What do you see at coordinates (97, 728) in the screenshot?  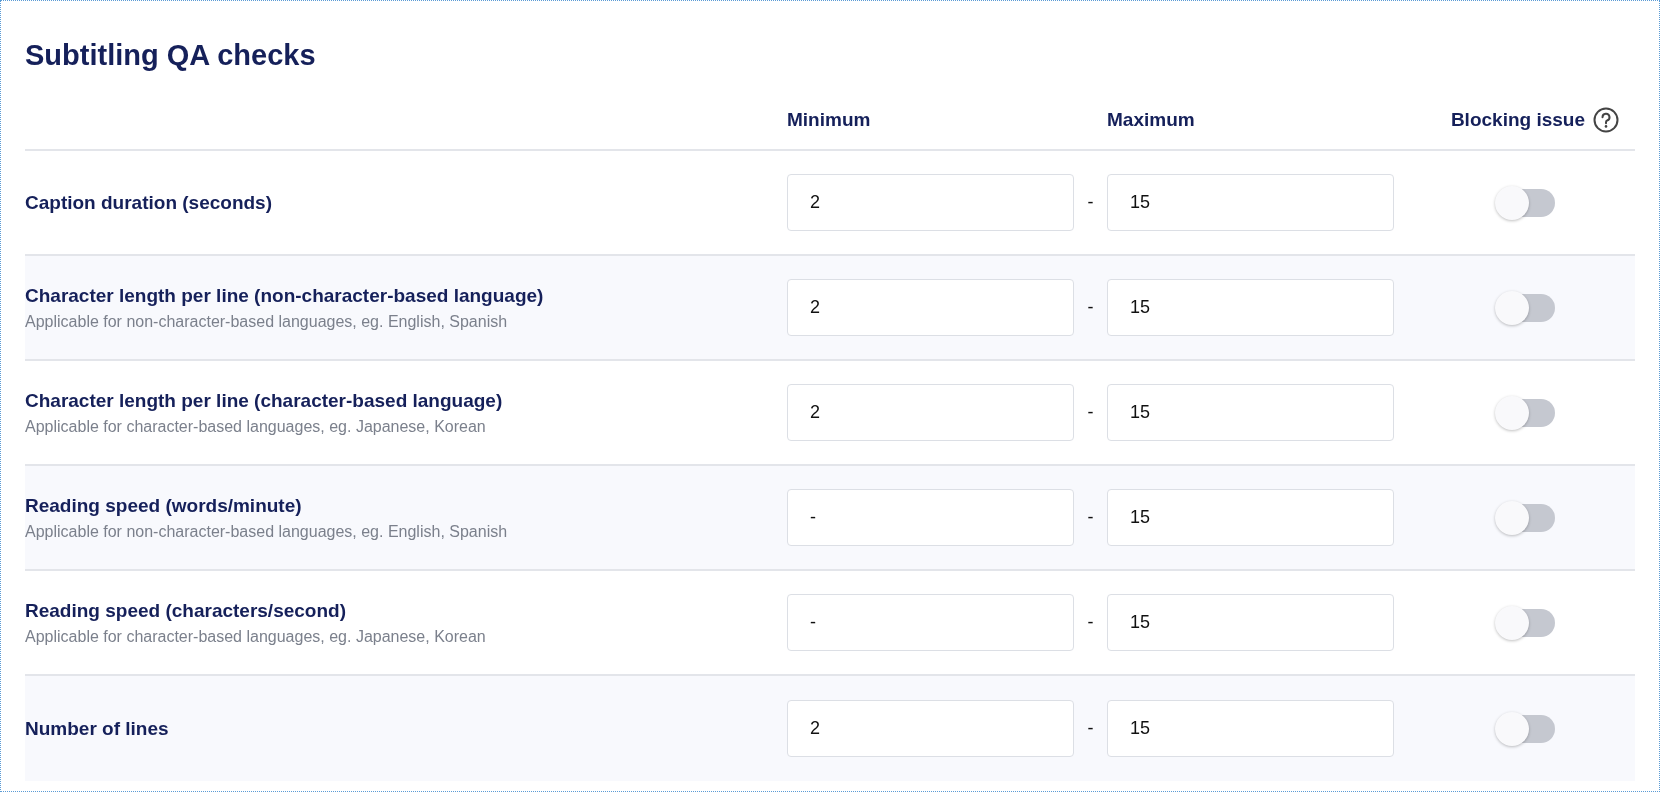 I see `check-label: Number of lines` at bounding box center [97, 728].